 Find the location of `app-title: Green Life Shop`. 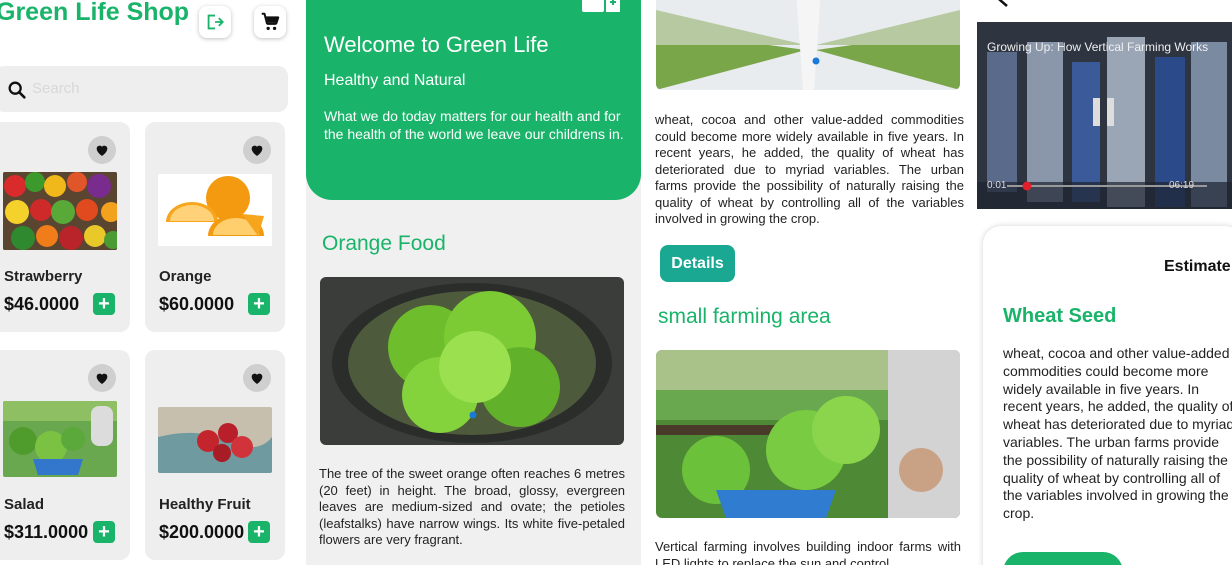

app-title: Green Life Shop is located at coordinates (95, 13).